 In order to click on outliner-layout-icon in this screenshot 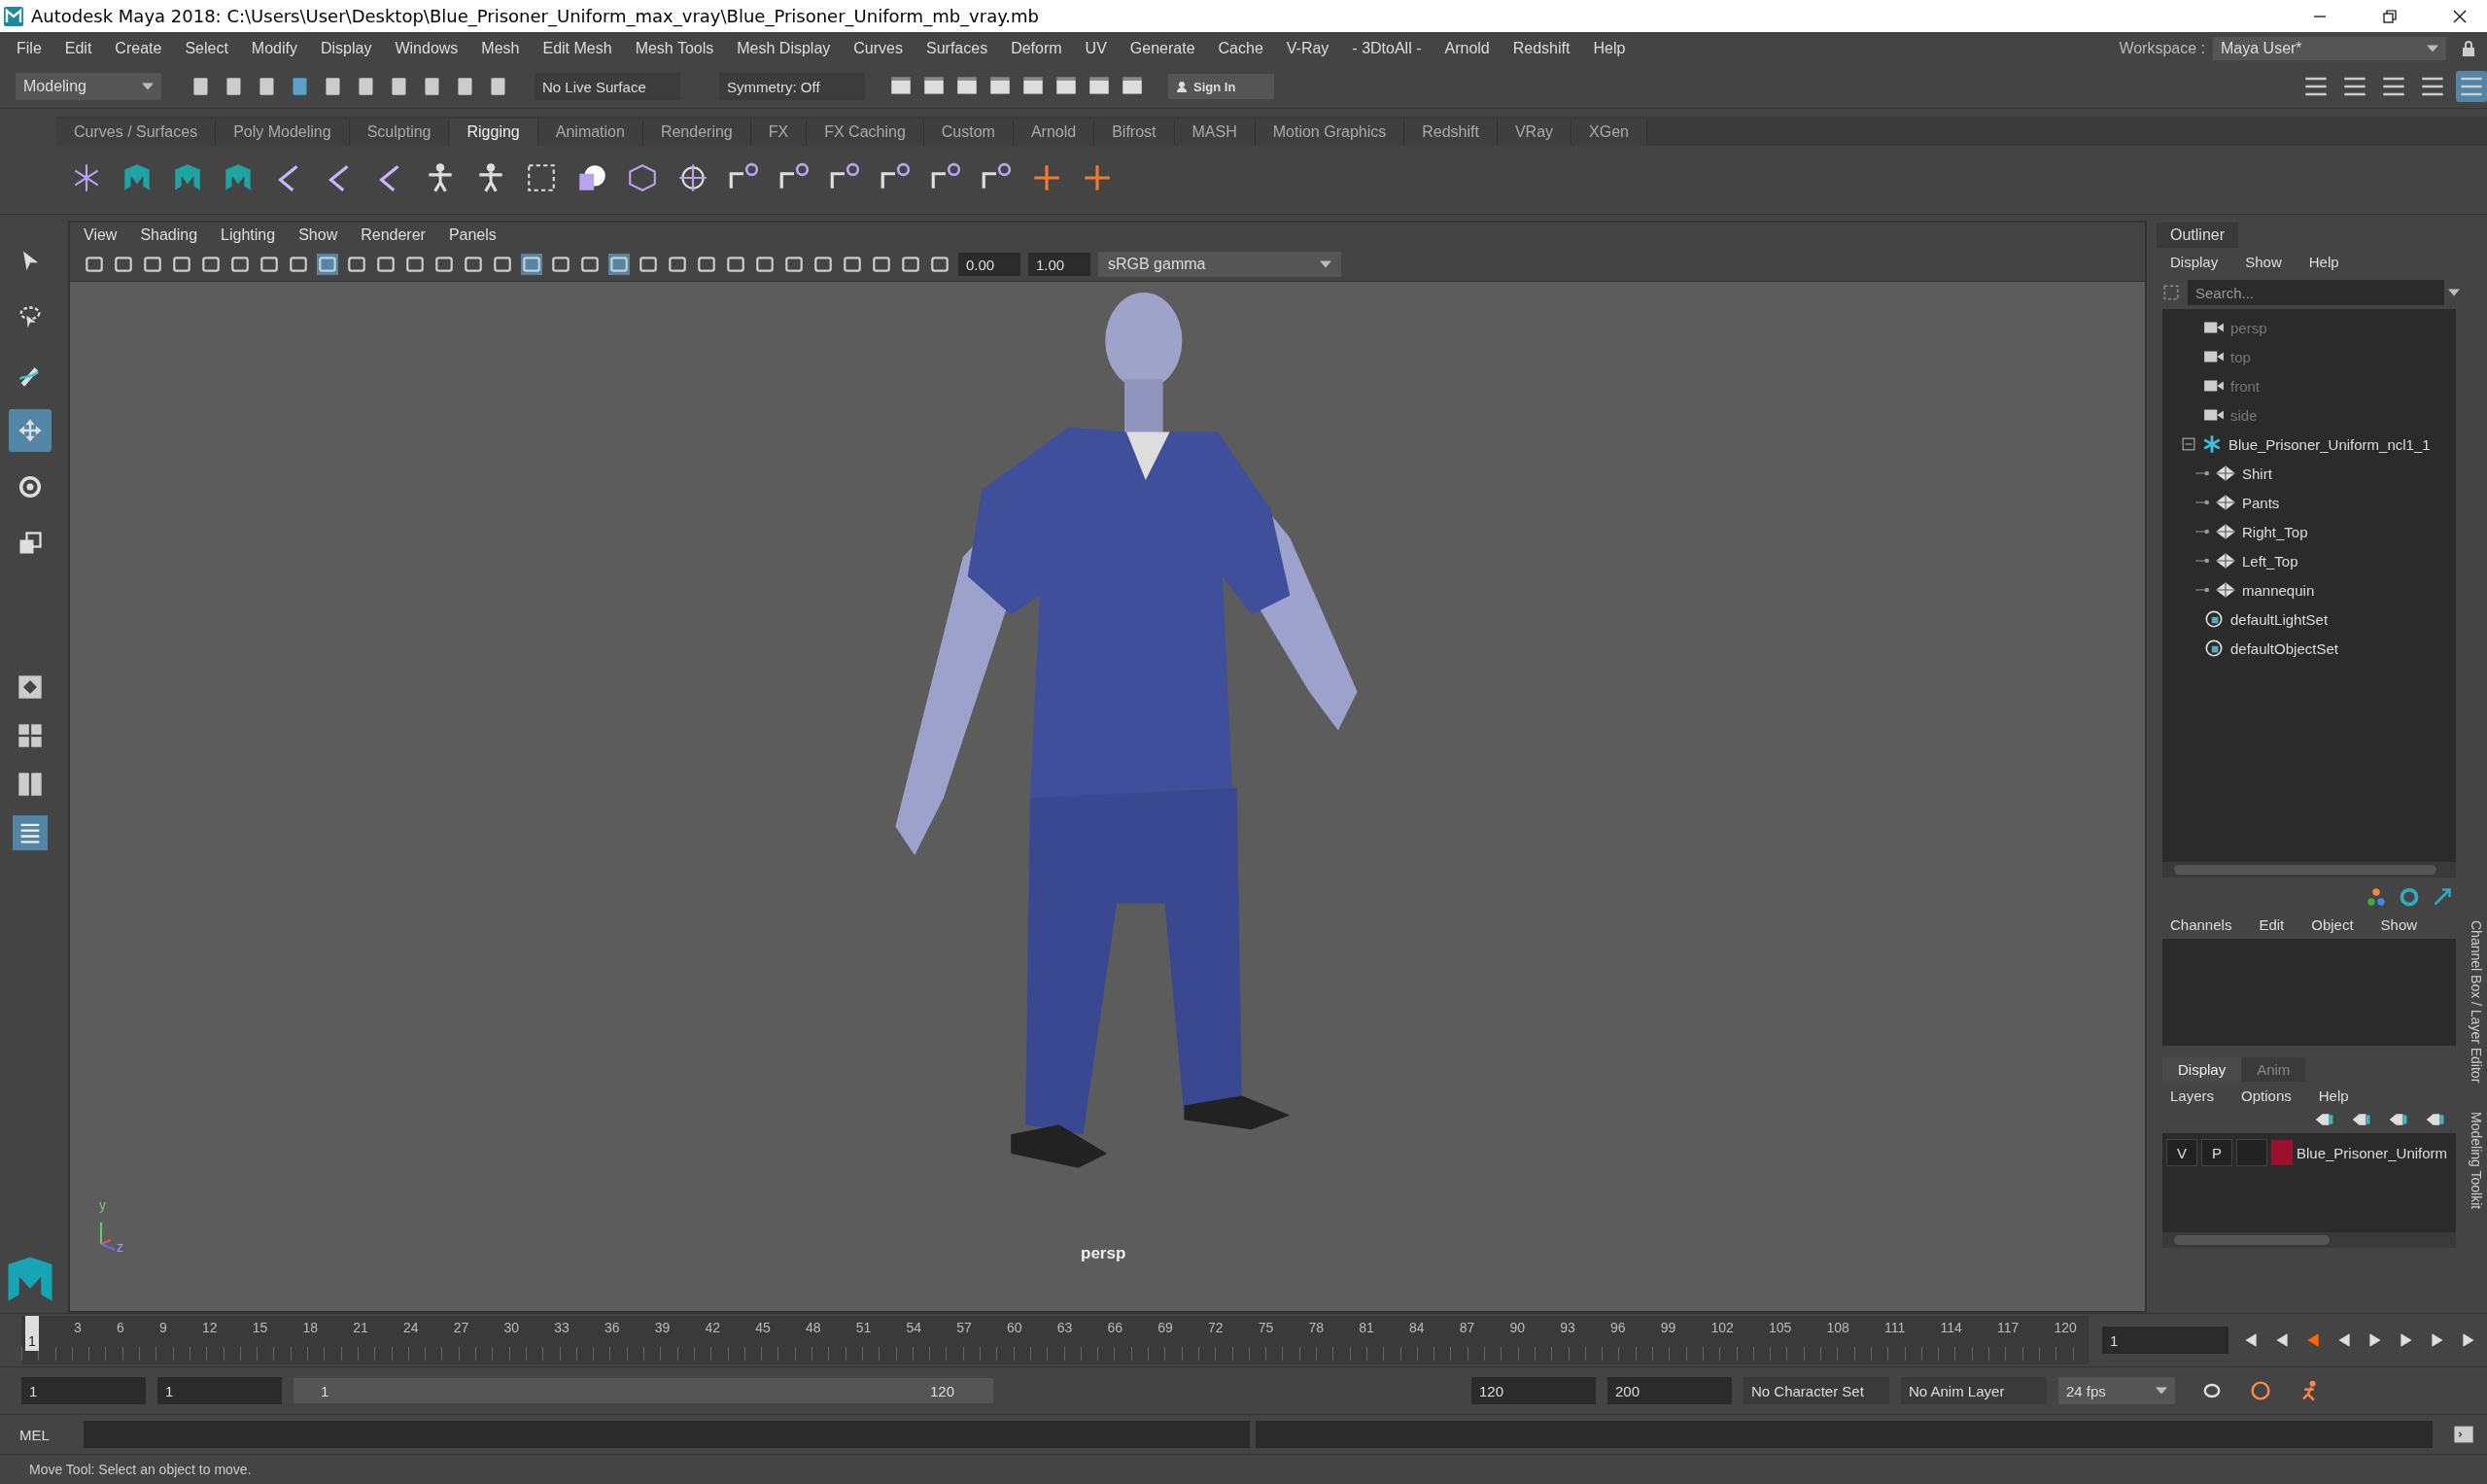, I will do `click(31, 832)`.